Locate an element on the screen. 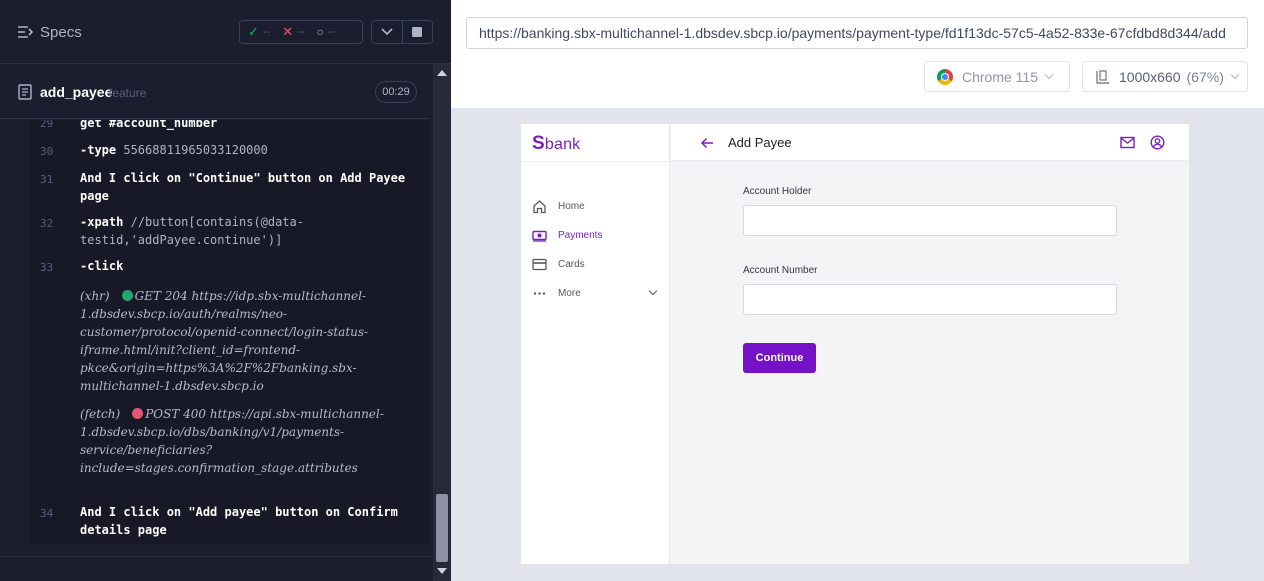  scroll-up-arrow-icon is located at coordinates (442, 73).